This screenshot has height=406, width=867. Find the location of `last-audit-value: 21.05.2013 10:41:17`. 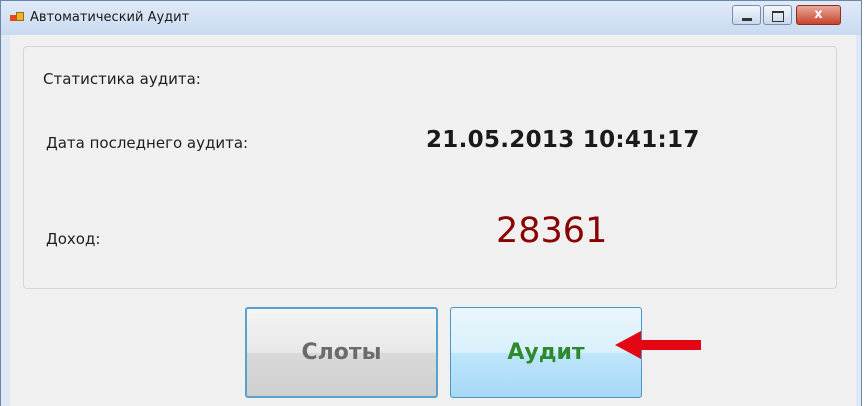

last-audit-value: 21.05.2013 10:41:17 is located at coordinates (563, 140).